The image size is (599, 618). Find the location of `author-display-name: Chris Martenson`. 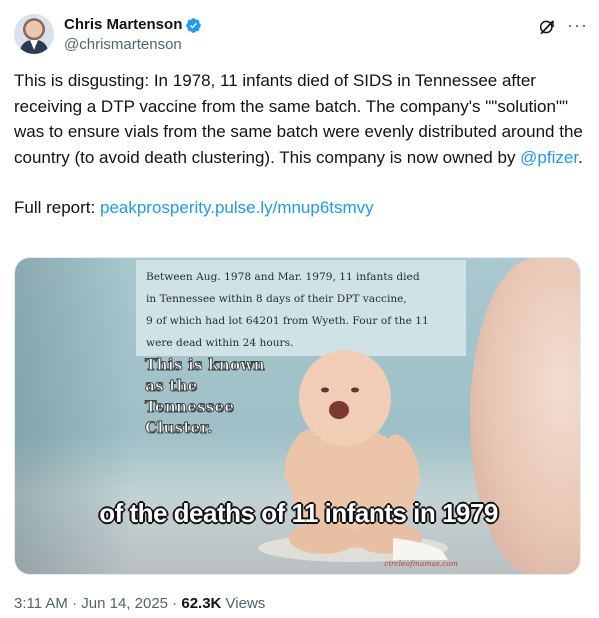

author-display-name: Chris Martenson is located at coordinates (133, 25).